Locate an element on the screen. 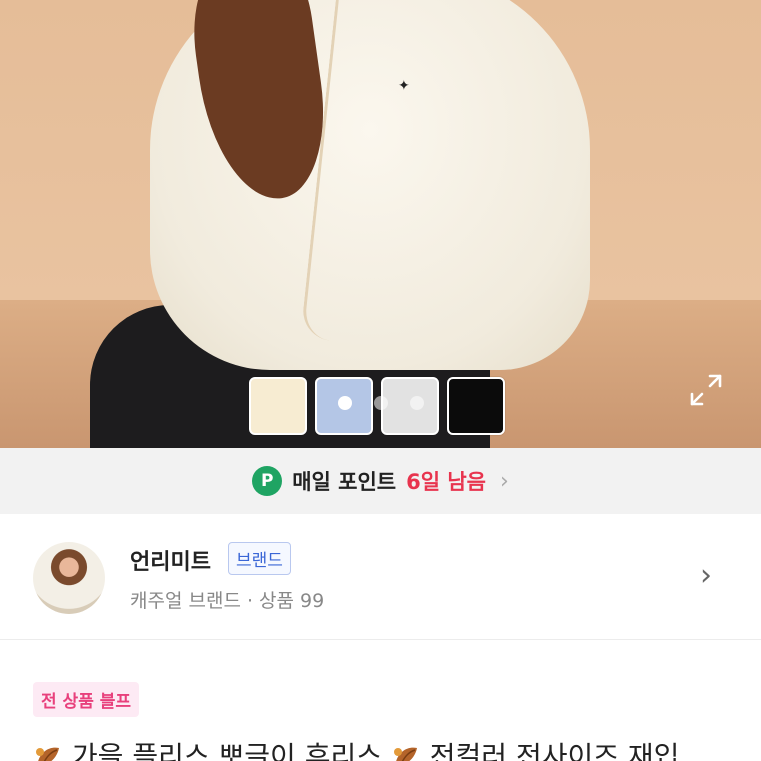 Image resolution: width=761 pixels, height=761 pixels. point-days-left: 6일 남음 is located at coordinates (446, 482).